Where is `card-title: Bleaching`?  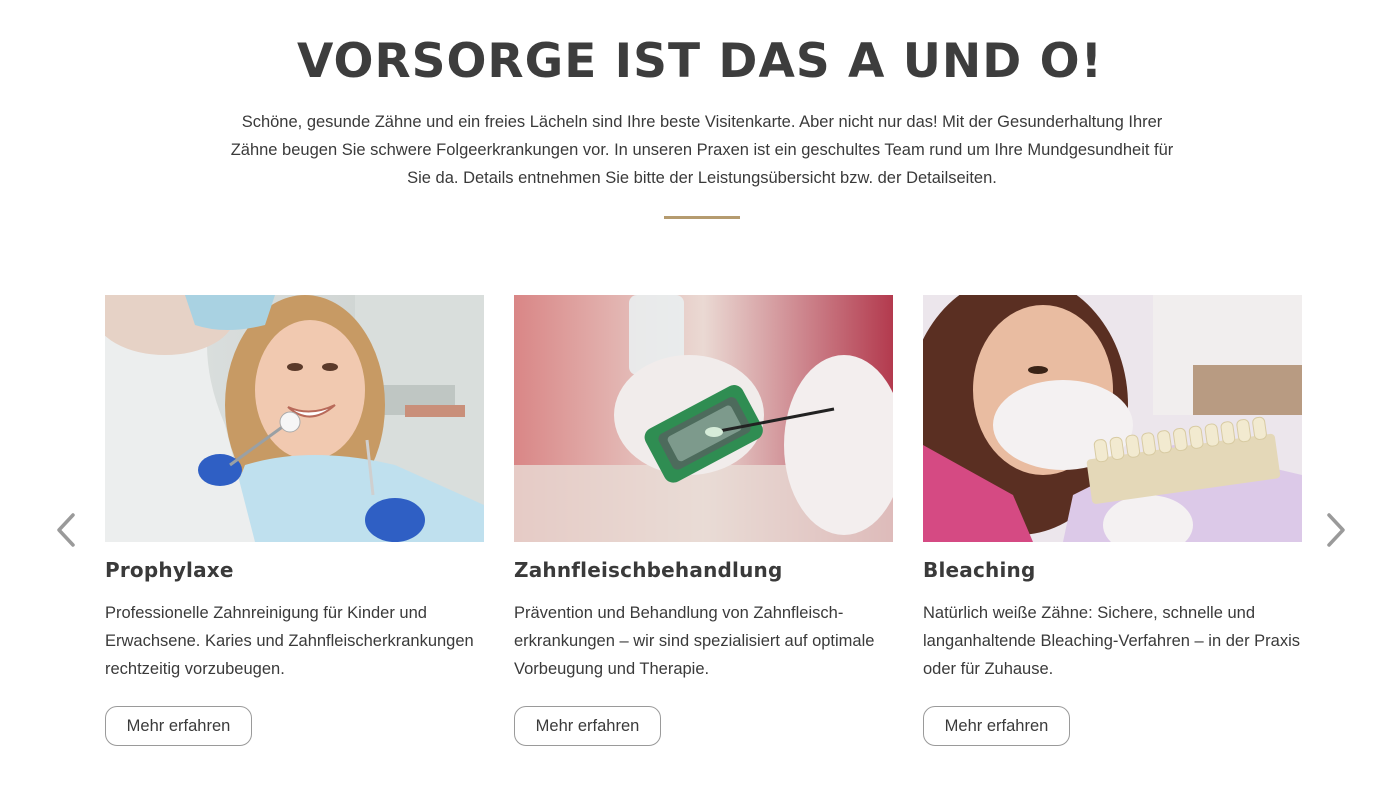 card-title: Bleaching is located at coordinates (979, 570).